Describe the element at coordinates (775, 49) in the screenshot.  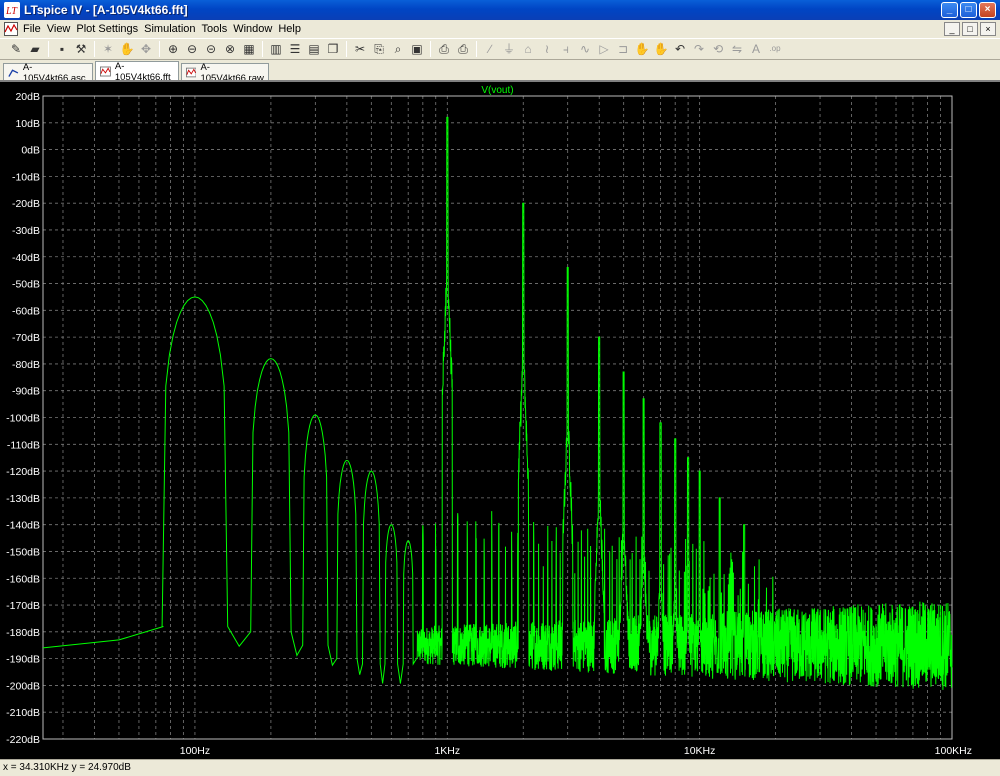
I see `spice-directive-icon: .op` at that location.